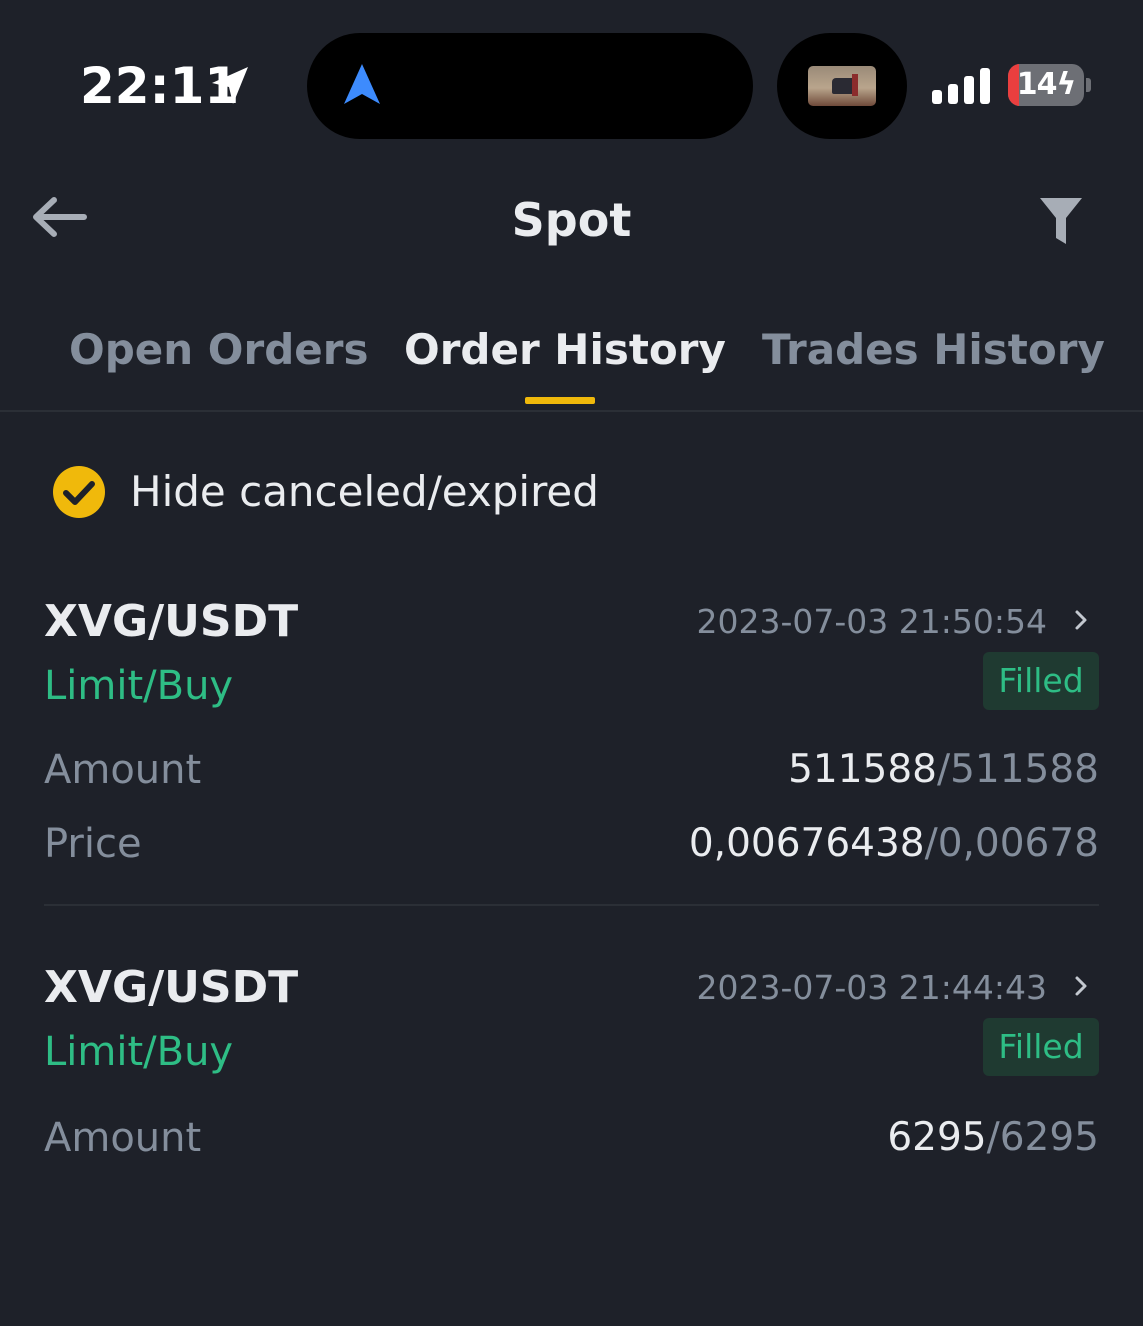 The width and height of the screenshot is (1143, 1326). What do you see at coordinates (1024, 769) in the screenshot?
I see `amount-total: 511588` at bounding box center [1024, 769].